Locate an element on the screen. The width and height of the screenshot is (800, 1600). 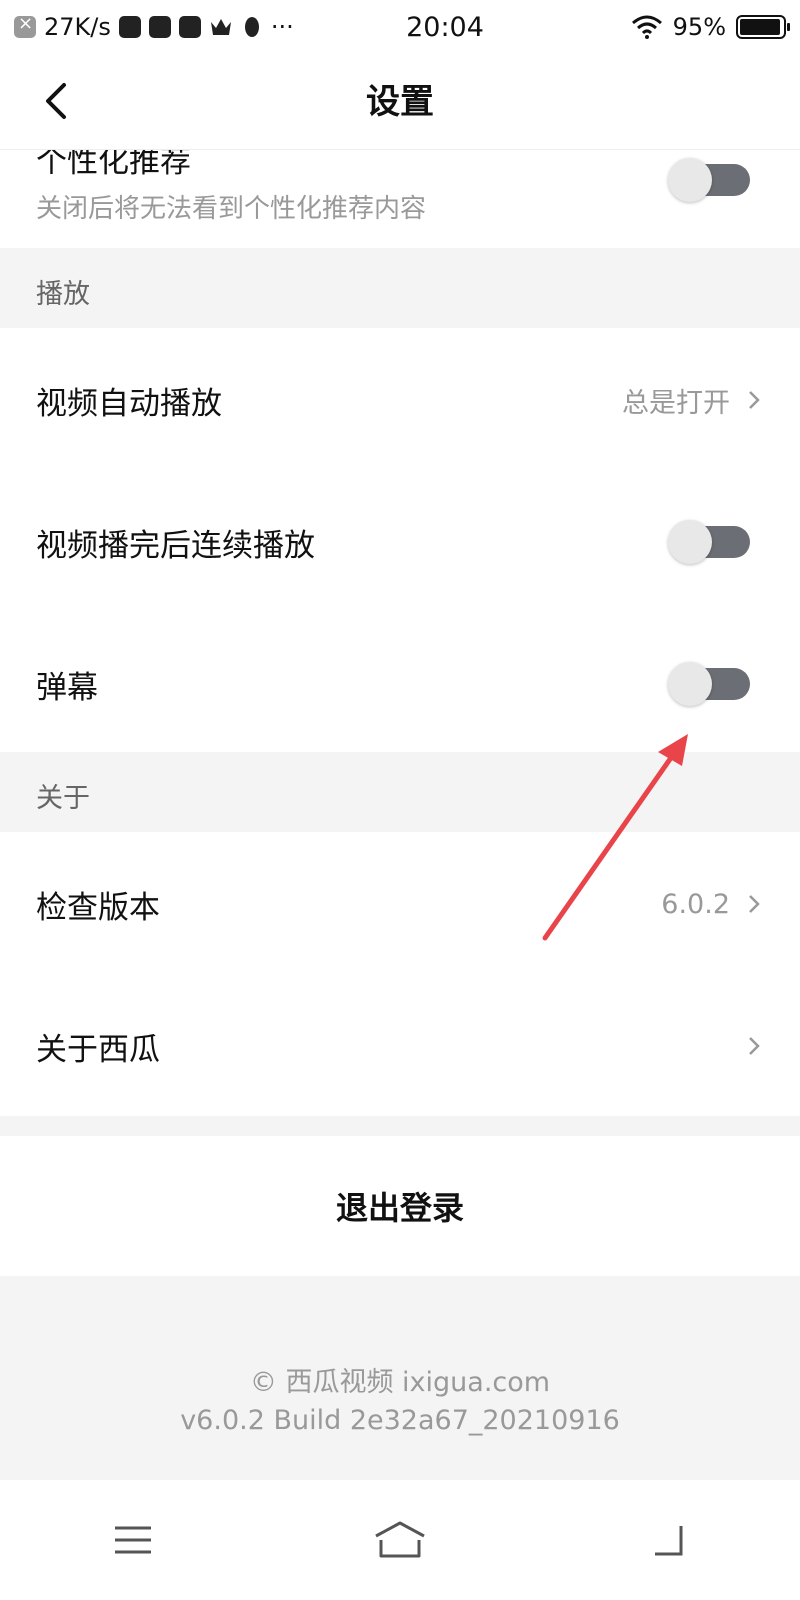
menu-icon is located at coordinates (133, 1540).